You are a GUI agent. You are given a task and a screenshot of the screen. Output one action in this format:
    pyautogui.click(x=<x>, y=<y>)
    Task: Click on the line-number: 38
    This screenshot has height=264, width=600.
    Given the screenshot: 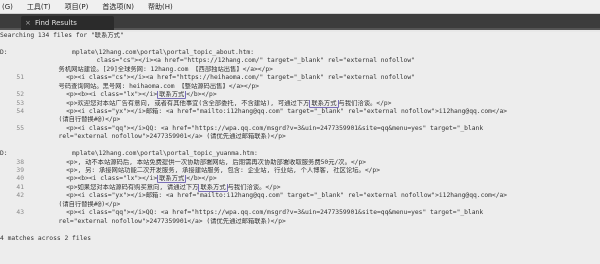 What is the action you would take?
    pyautogui.click(x=20, y=162)
    